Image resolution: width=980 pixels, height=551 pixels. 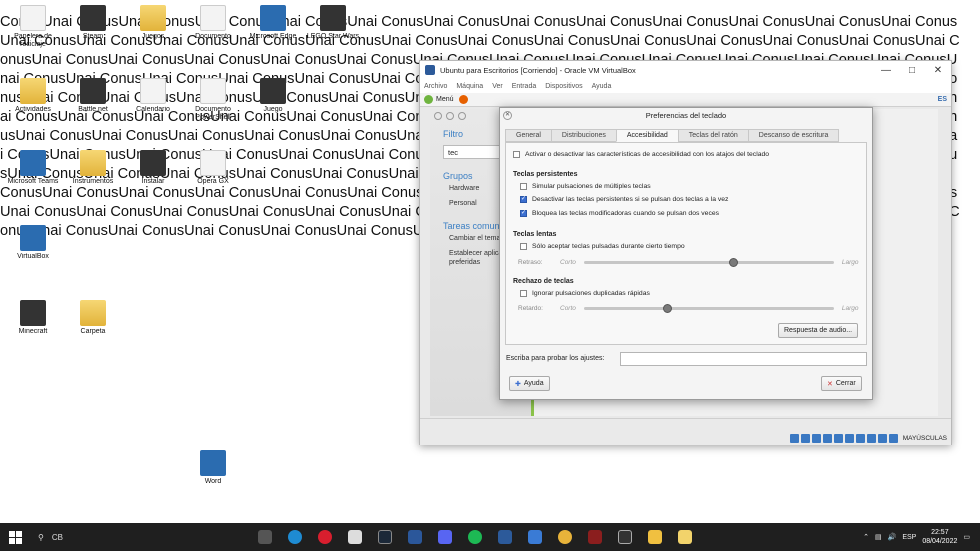 I want to click on tab-accessibility: Accesibilidad, so click(x=647, y=135).